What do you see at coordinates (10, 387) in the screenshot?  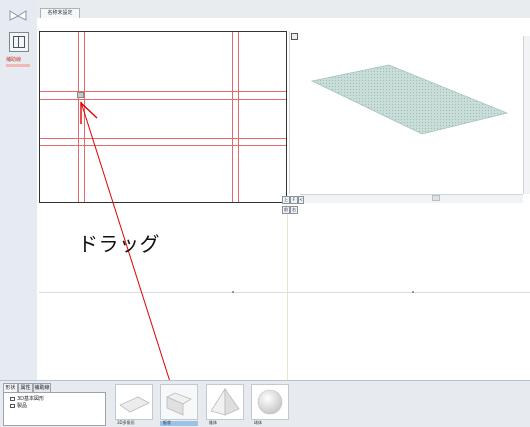 I see `tab-shape: 形状` at bounding box center [10, 387].